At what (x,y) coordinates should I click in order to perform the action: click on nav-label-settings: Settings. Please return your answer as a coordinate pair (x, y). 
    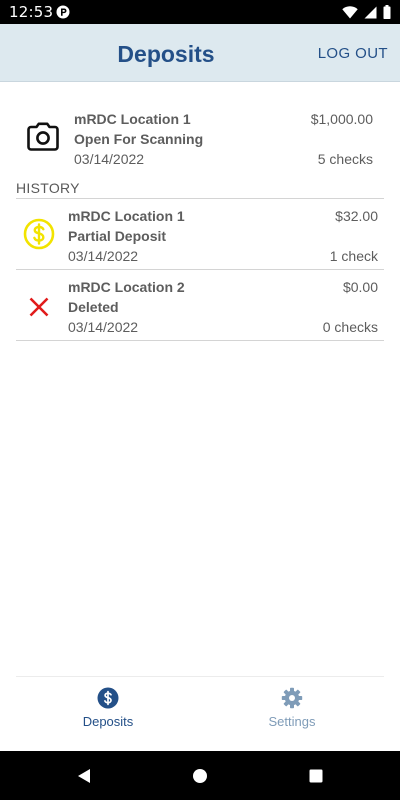
    Looking at the image, I should click on (292, 721).